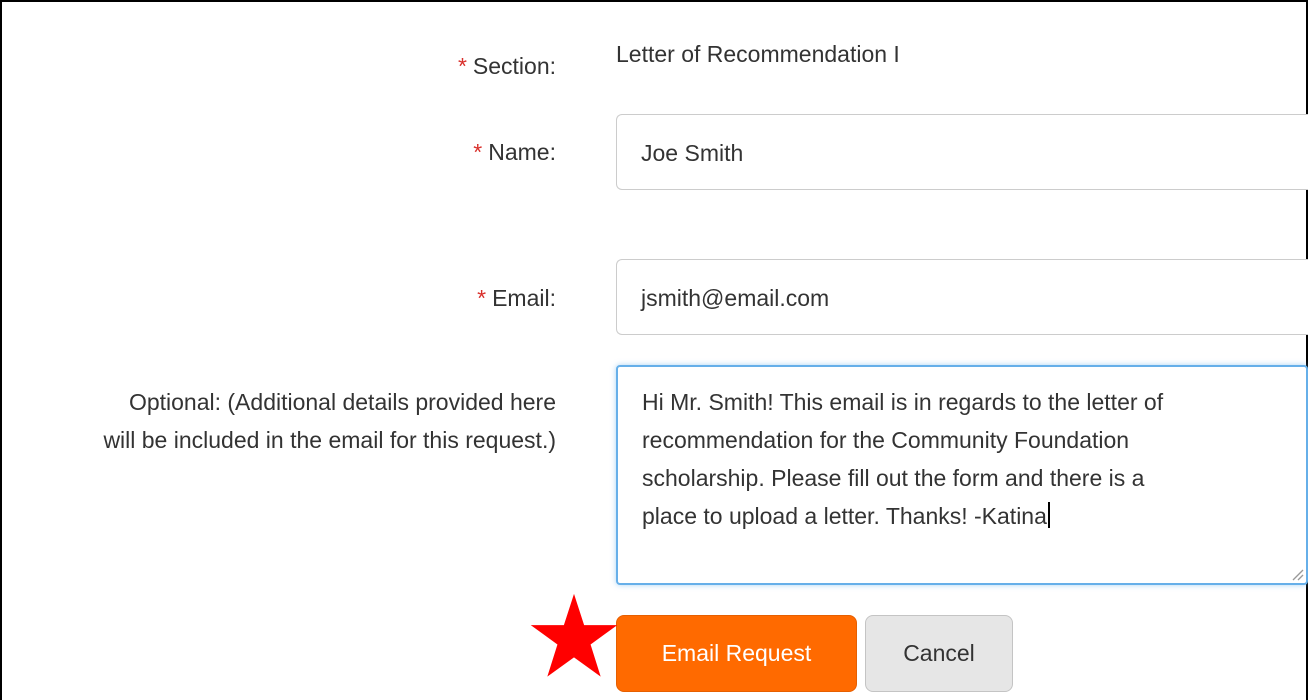  Describe the element at coordinates (962, 152) in the screenshot. I see `name-input: Joe Smith` at that location.